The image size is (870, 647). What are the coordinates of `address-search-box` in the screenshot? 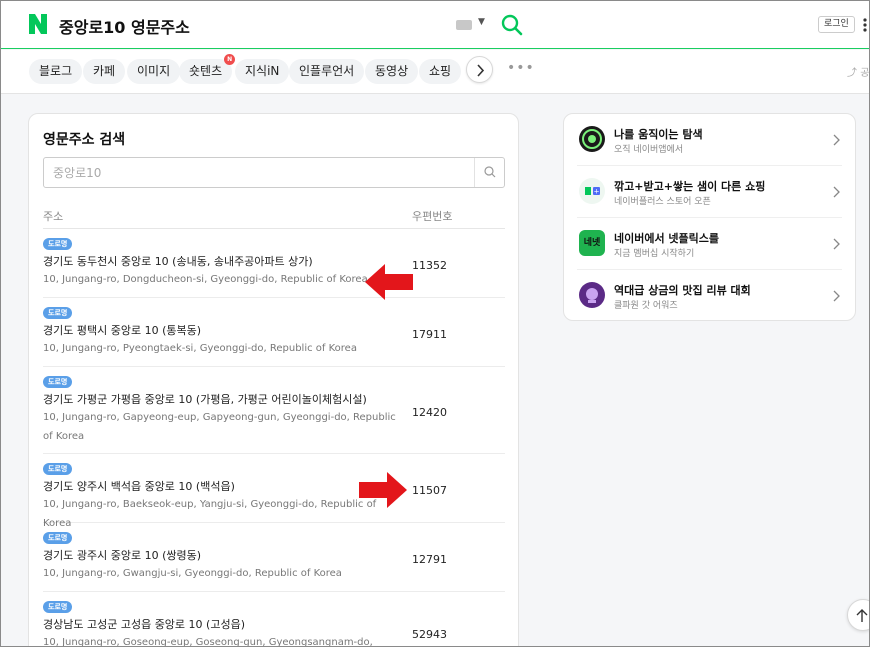 It's located at (274, 172).